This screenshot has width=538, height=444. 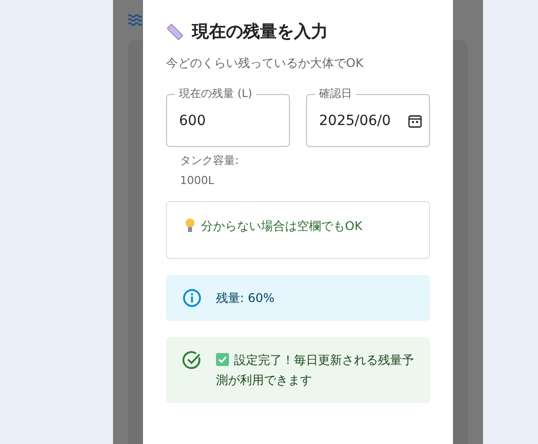 What do you see at coordinates (246, 298) in the screenshot?
I see `alert-text: 残量: 60%` at bounding box center [246, 298].